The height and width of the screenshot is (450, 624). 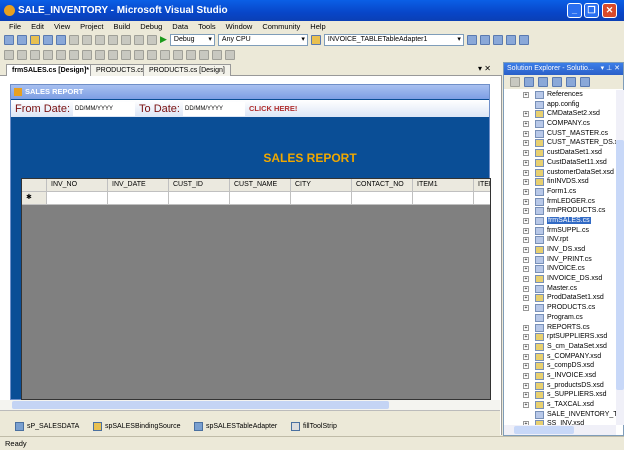 I want to click on tray-item-bindingsource: spSALESBindingSource, so click(x=137, y=426).